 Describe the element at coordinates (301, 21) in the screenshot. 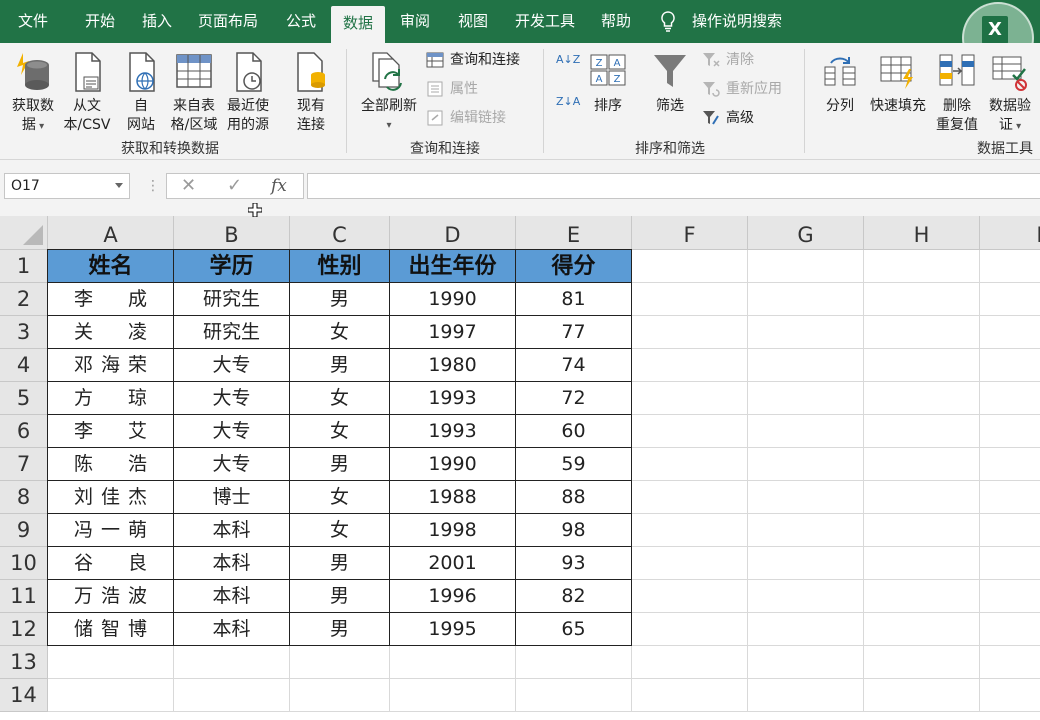

I see `tab-formulas: 公式` at that location.